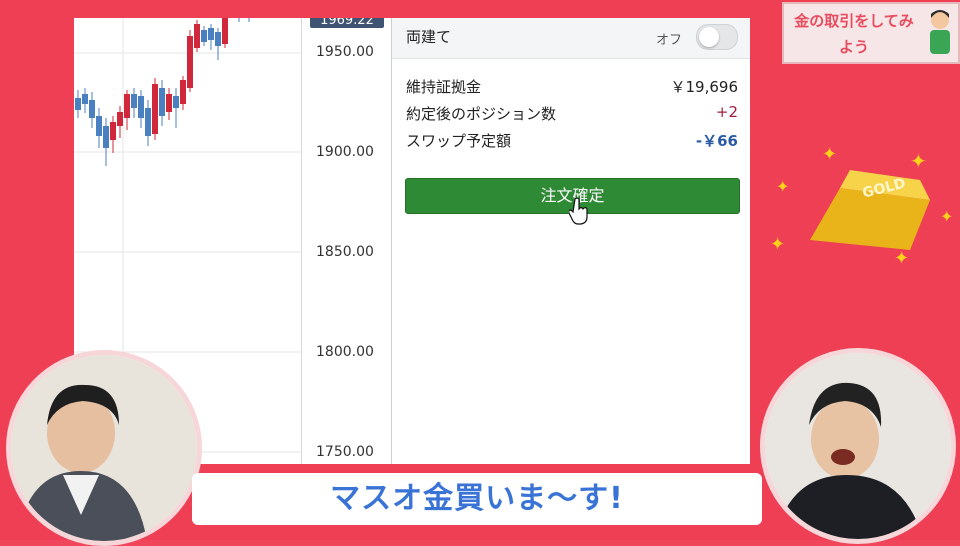 This screenshot has width=960, height=546. Describe the element at coordinates (345, 52) in the screenshot. I see `axis-label: 1950.00` at that location.